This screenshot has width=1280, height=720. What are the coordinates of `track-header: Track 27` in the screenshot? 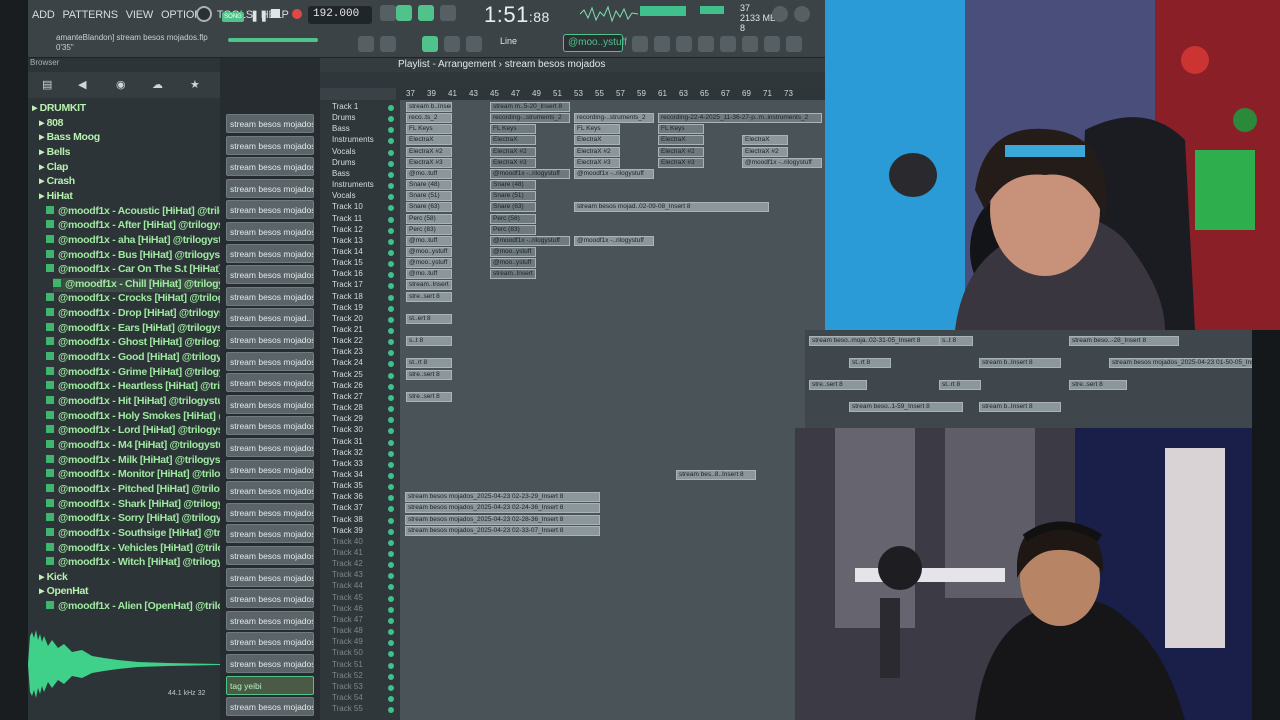 It's located at (347, 397).